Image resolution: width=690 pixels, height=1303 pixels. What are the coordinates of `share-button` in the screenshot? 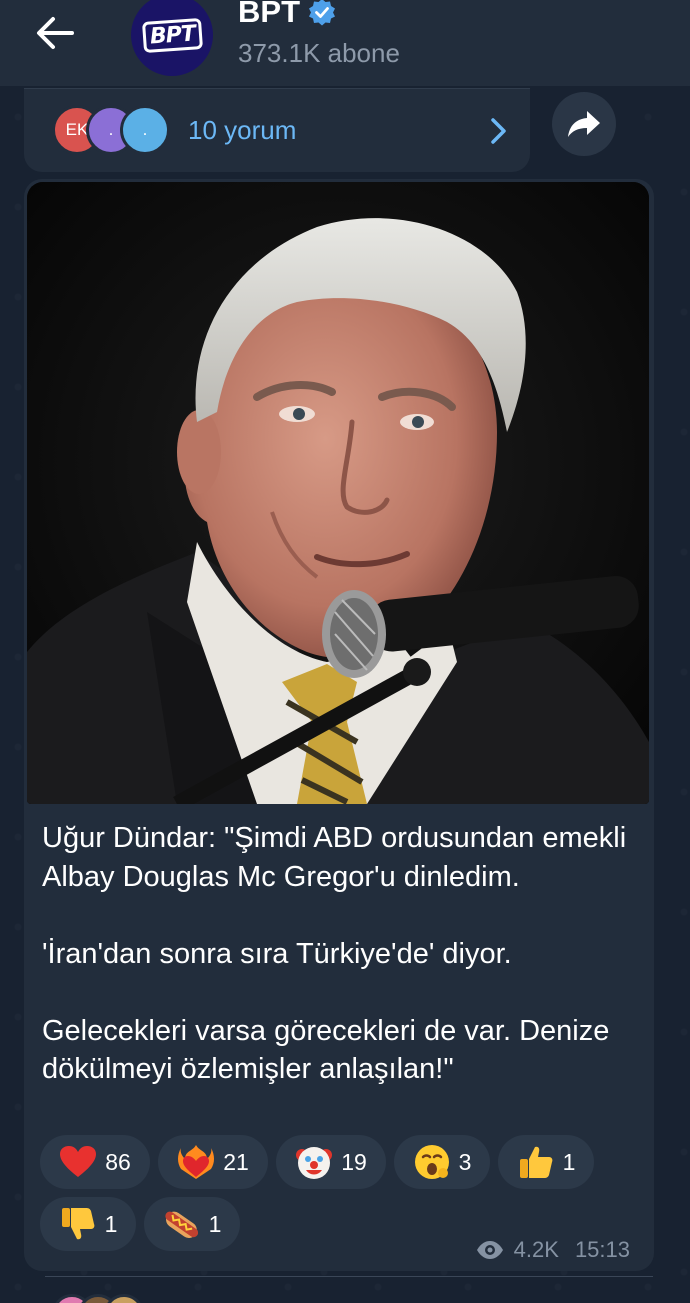 It's located at (584, 124).